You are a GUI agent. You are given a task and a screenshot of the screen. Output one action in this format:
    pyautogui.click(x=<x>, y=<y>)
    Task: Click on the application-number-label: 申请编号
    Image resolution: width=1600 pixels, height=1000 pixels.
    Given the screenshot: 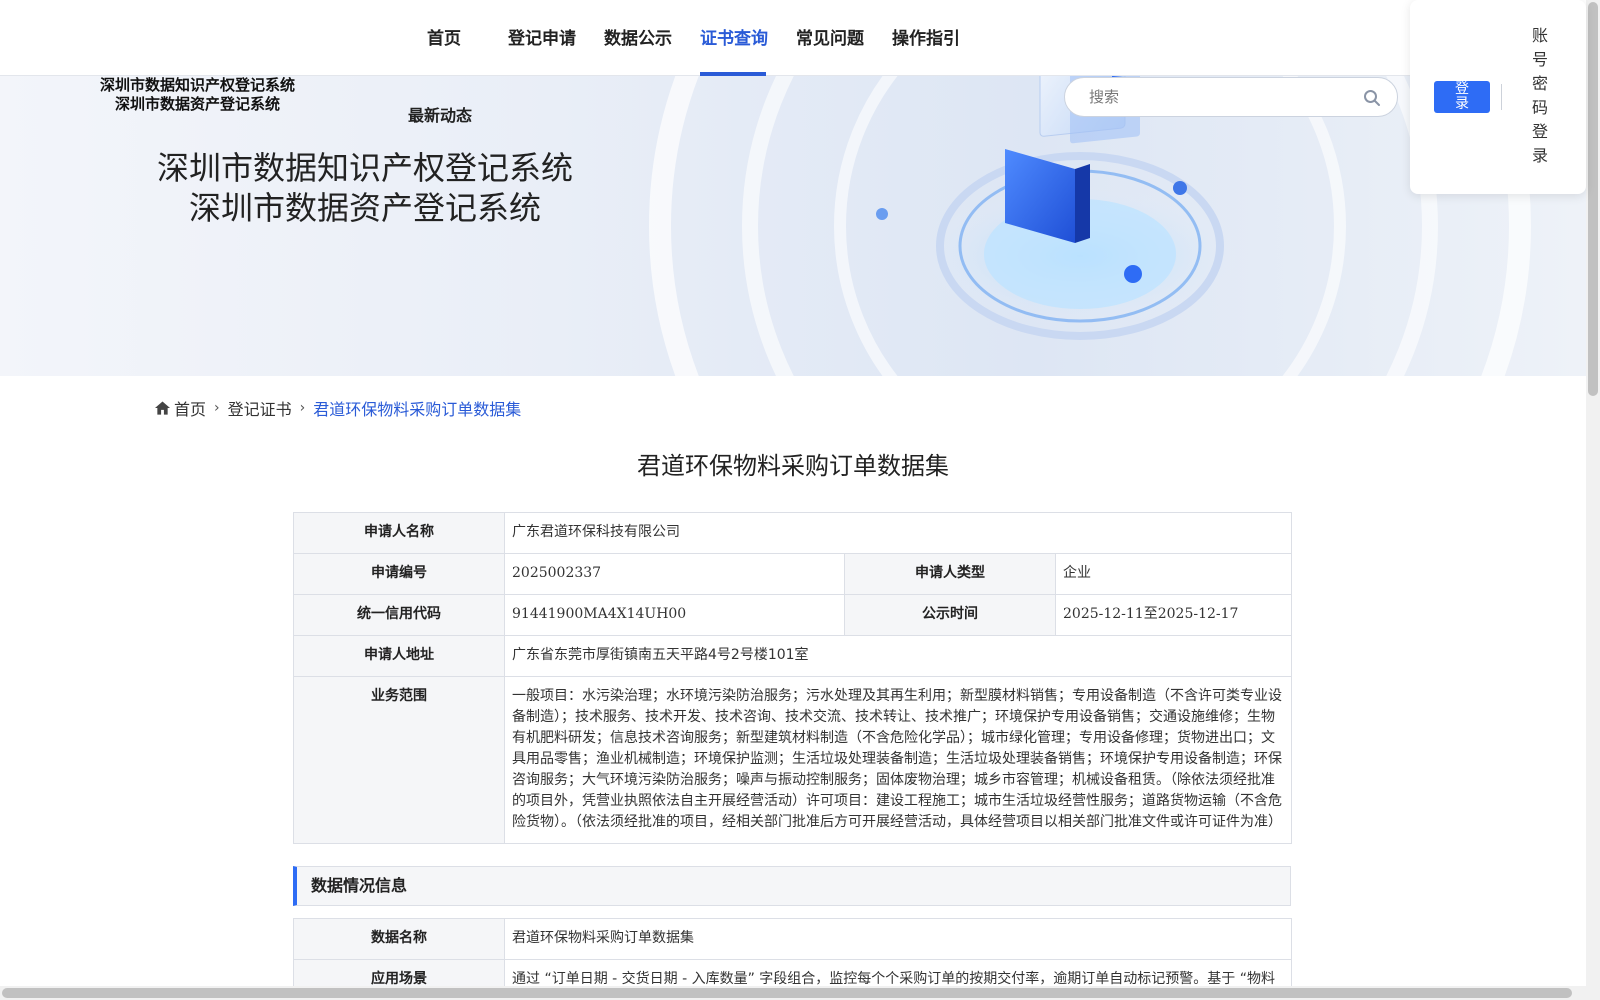 What is the action you would take?
    pyautogui.click(x=399, y=574)
    